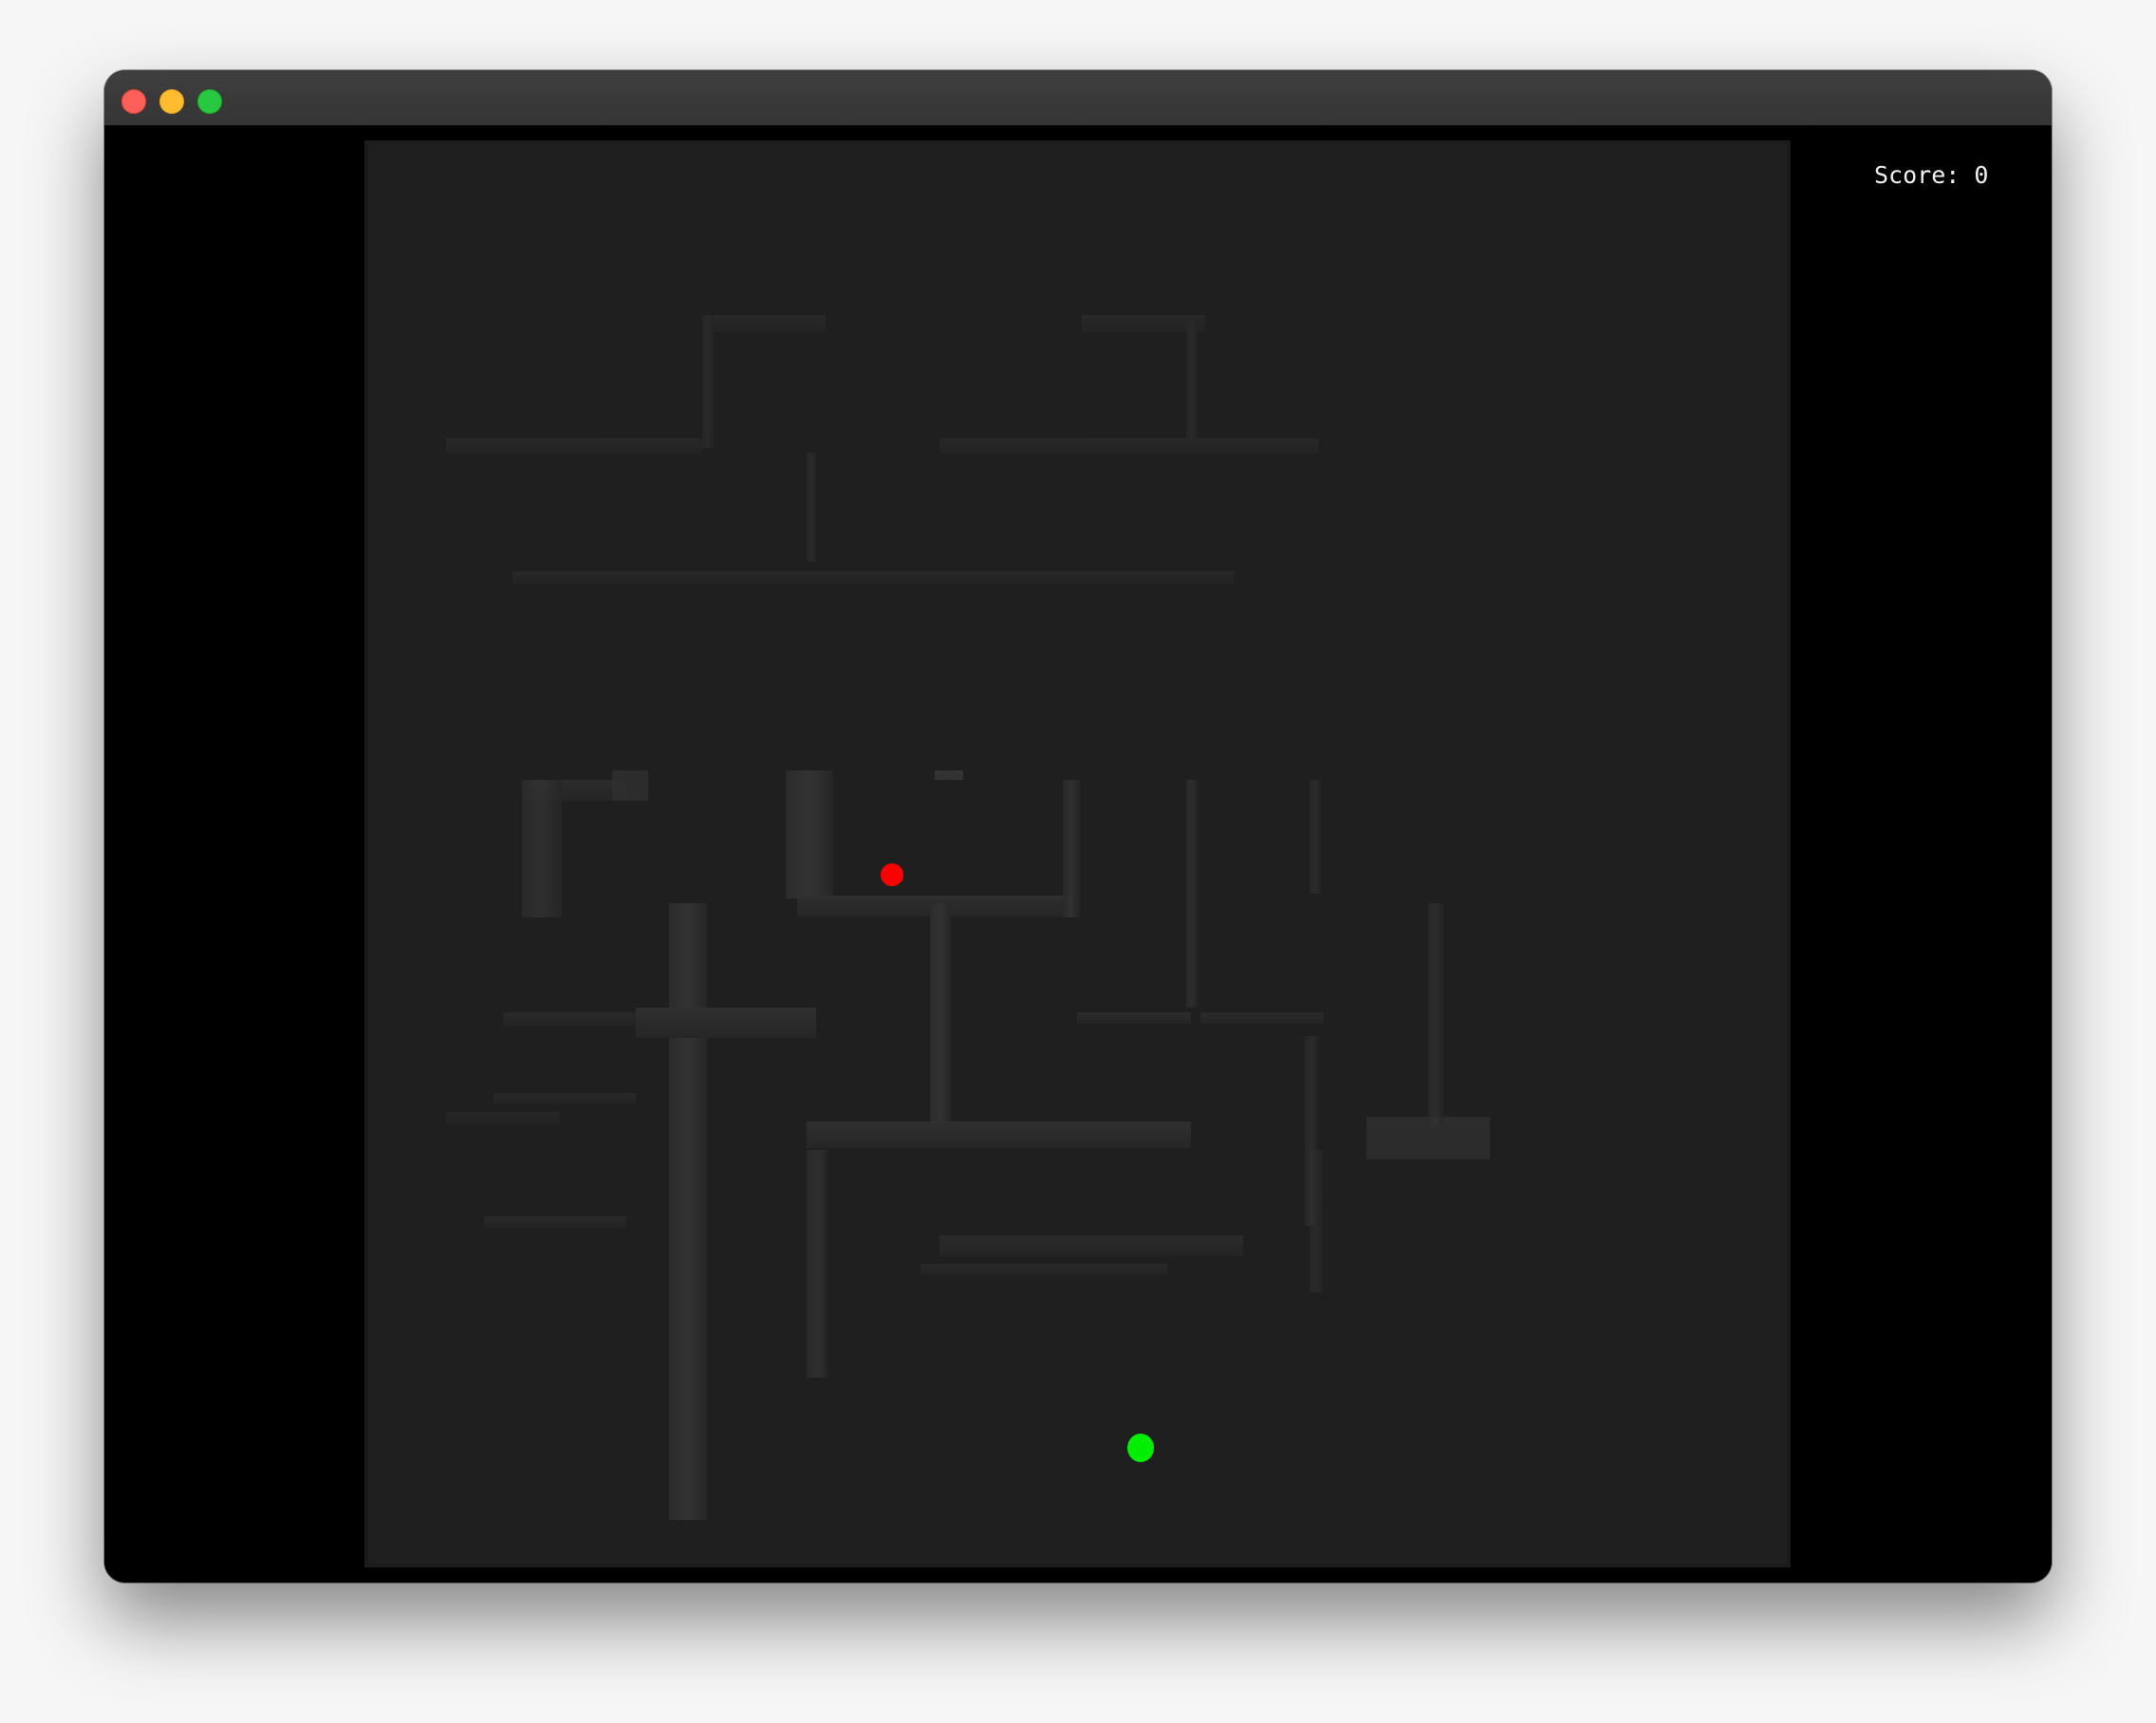  Describe the element at coordinates (171, 101) in the screenshot. I see `minimize-window-button` at that location.